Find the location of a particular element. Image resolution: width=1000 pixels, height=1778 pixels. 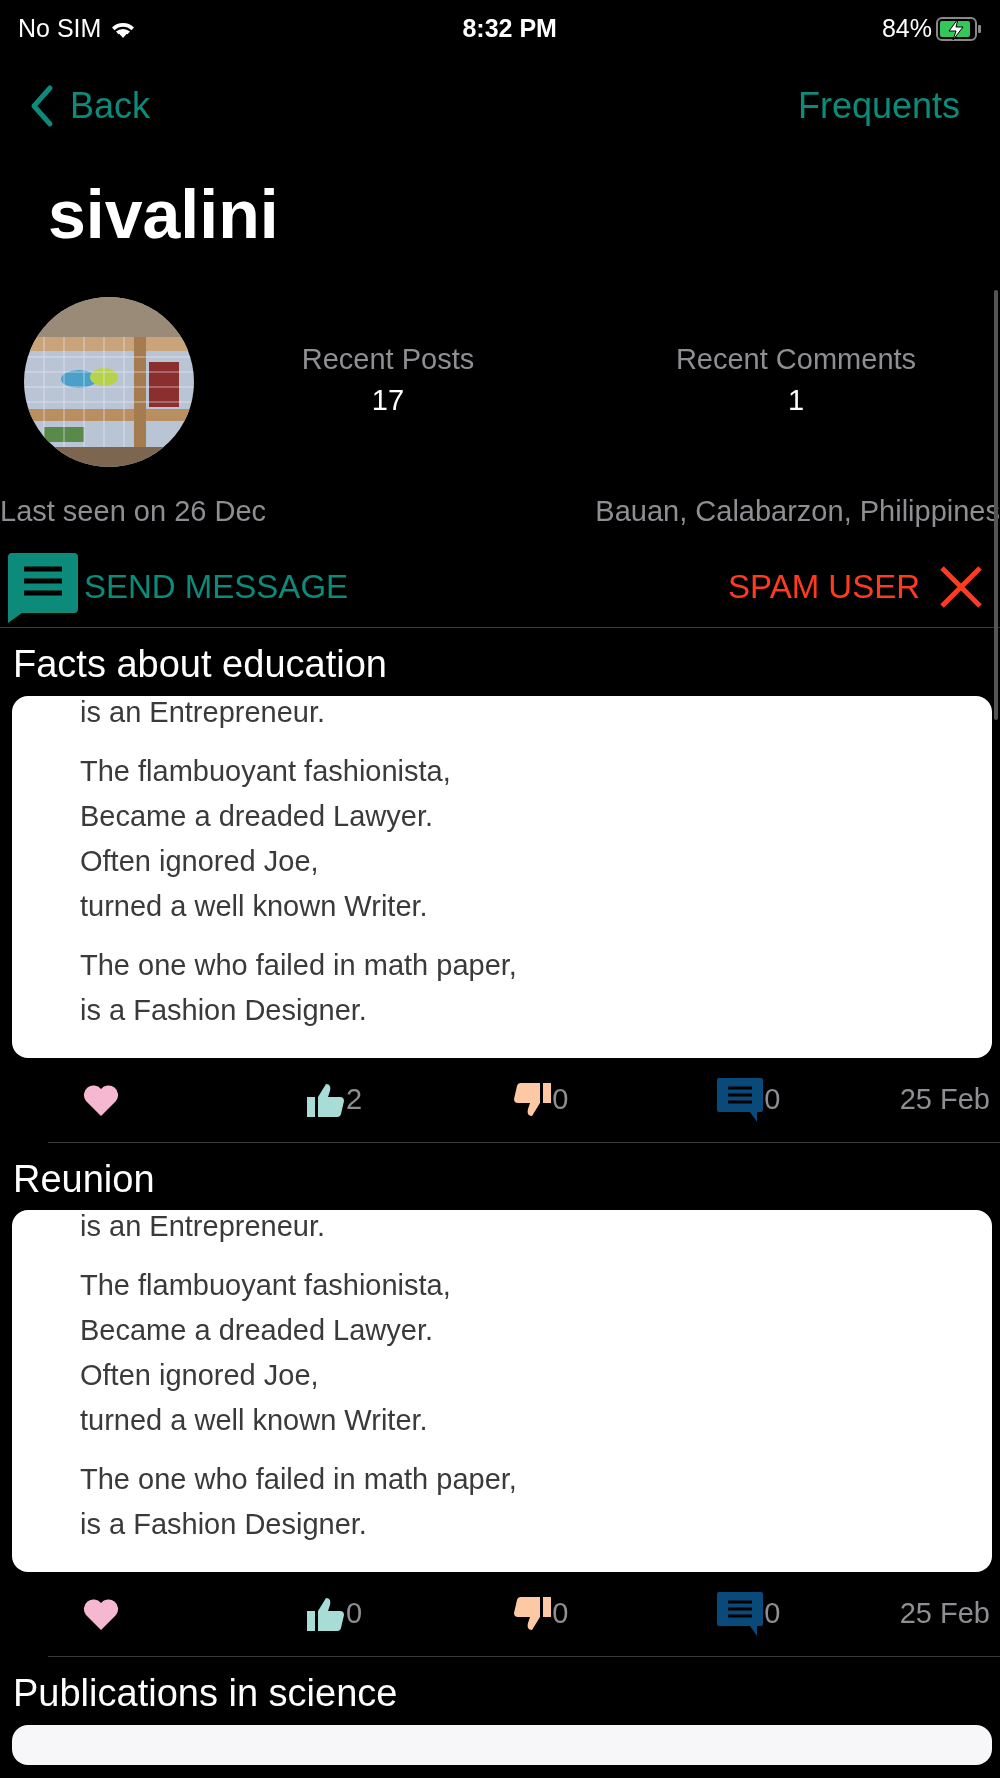

stat-label: Recent Comments is located at coordinates (796, 360).